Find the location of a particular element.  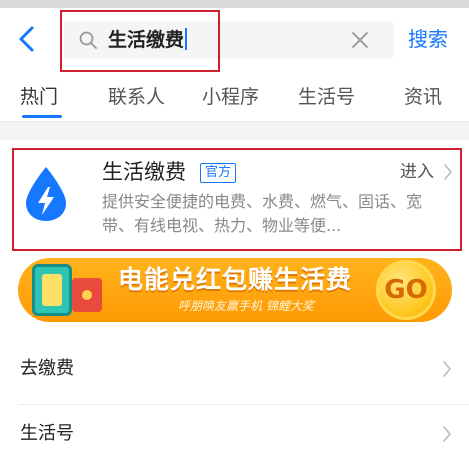

go-button: GO is located at coordinates (406, 290).